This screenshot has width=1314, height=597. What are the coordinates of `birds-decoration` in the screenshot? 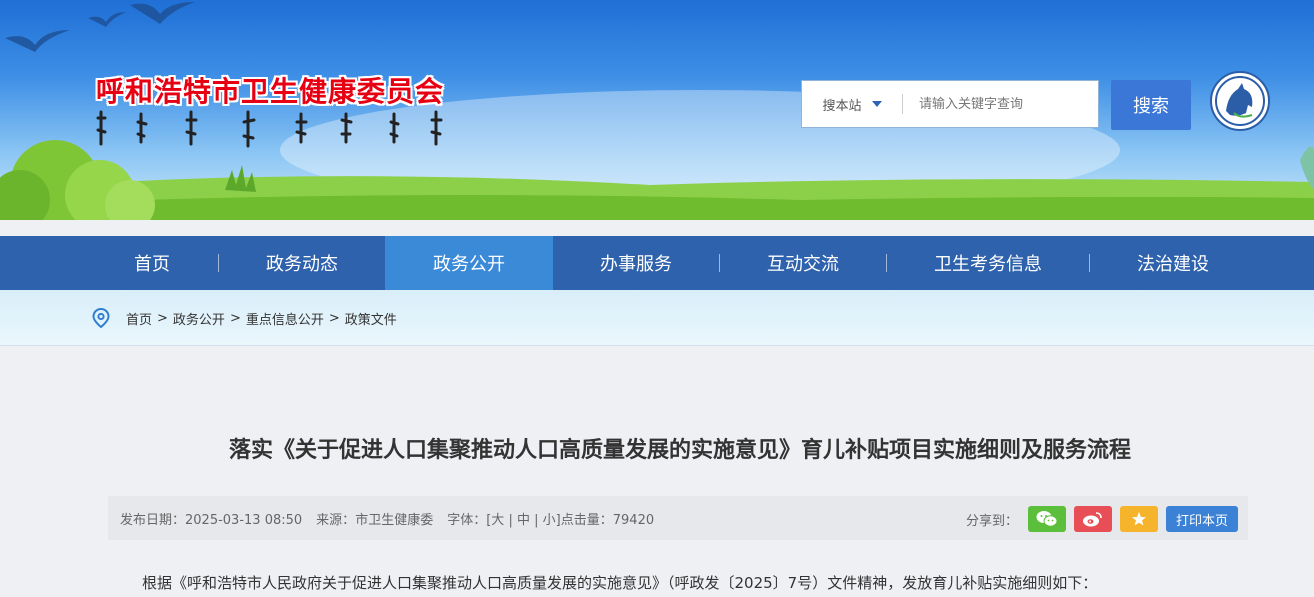 It's located at (100, 27).